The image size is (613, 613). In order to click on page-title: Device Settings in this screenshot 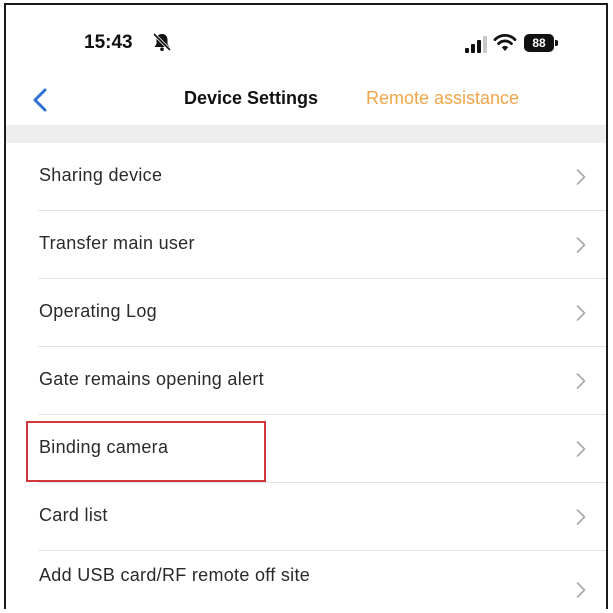, I will do `click(251, 98)`.